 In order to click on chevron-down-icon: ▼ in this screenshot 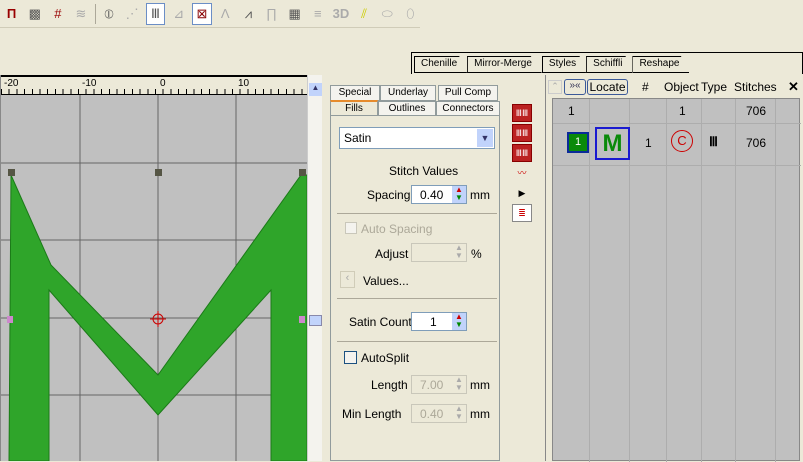, I will do `click(485, 138)`.